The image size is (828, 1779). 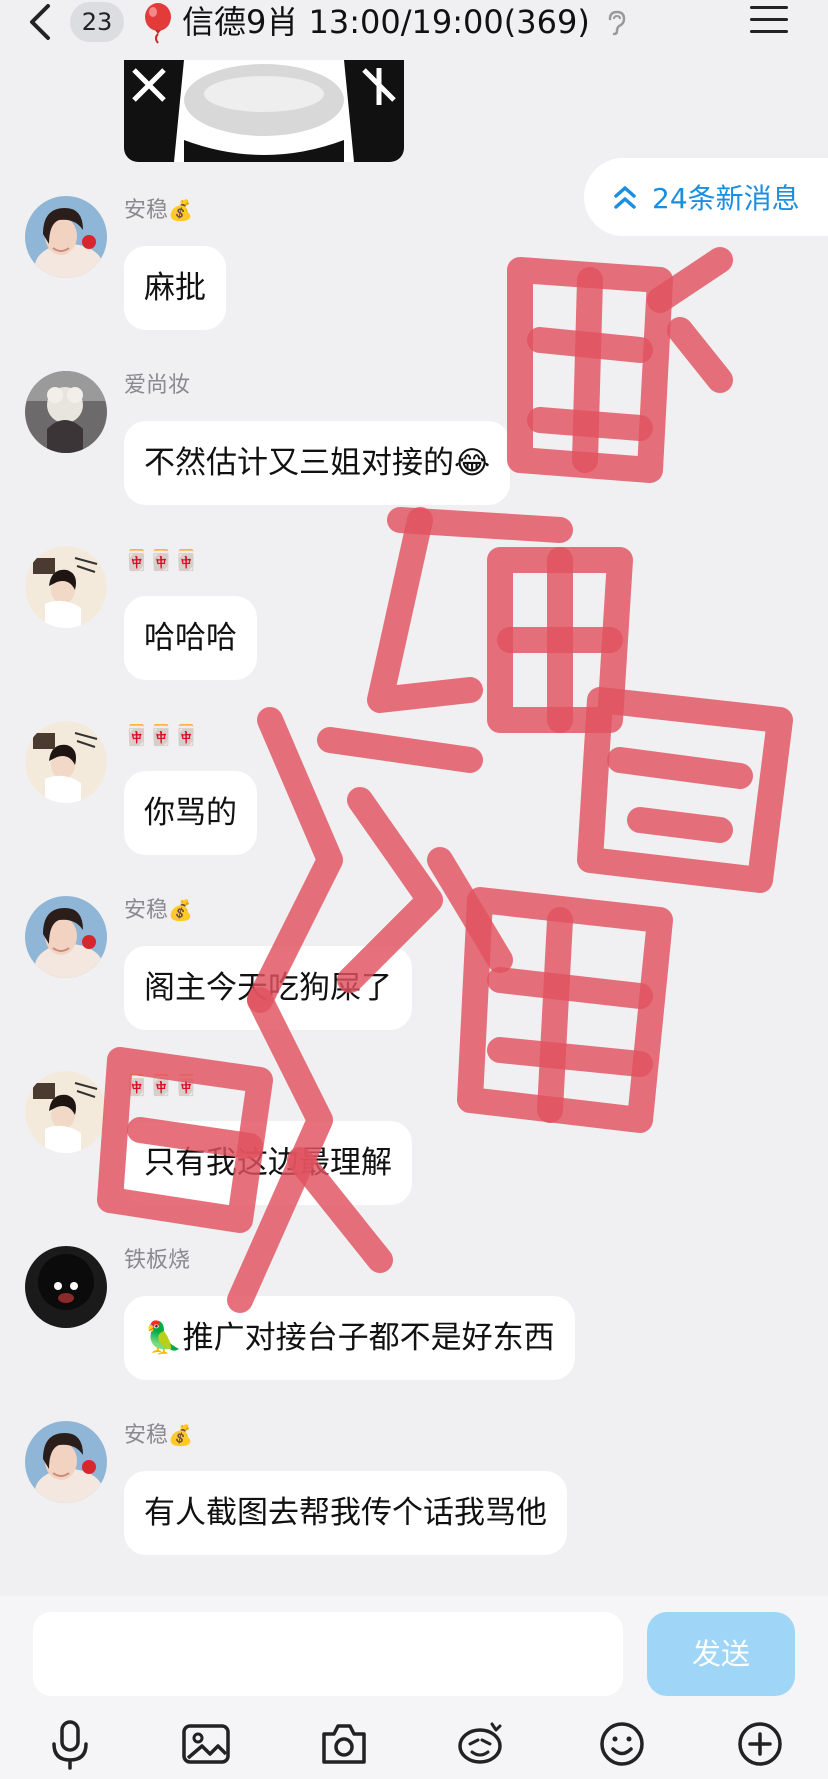 What do you see at coordinates (617, 23) in the screenshot?
I see `ear-icon` at bounding box center [617, 23].